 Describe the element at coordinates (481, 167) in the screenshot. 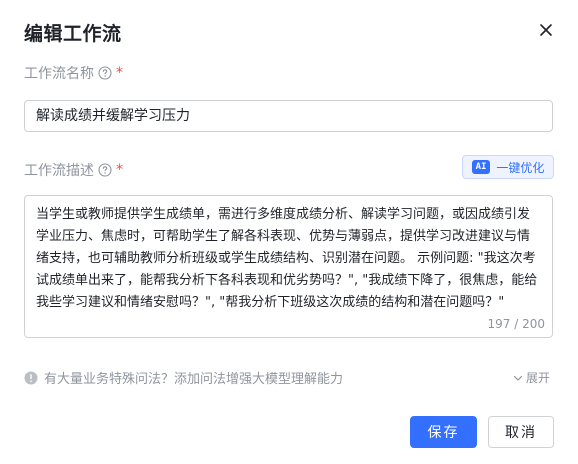

I see `ai-badge-icon: AI` at that location.